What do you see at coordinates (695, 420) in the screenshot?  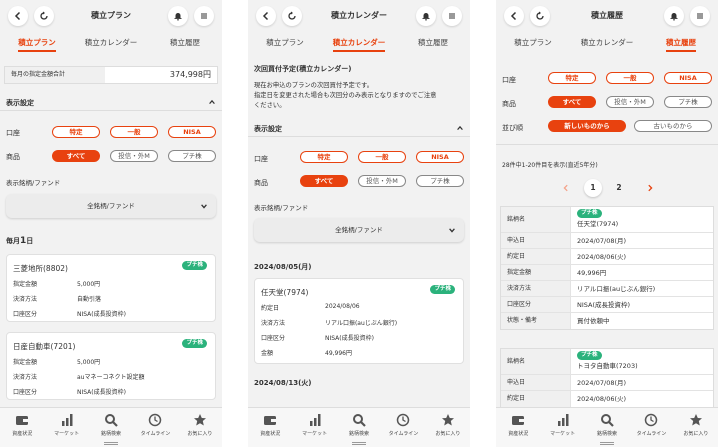 I see `star-icon` at bounding box center [695, 420].